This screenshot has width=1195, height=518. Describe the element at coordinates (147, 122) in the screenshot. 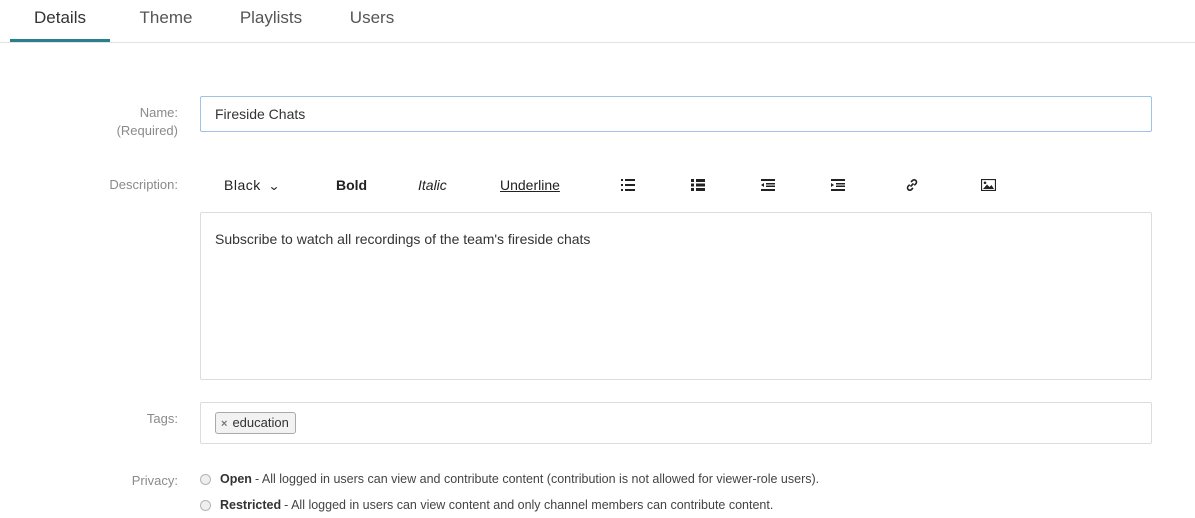

I see `name-label: Name: (Required)` at that location.